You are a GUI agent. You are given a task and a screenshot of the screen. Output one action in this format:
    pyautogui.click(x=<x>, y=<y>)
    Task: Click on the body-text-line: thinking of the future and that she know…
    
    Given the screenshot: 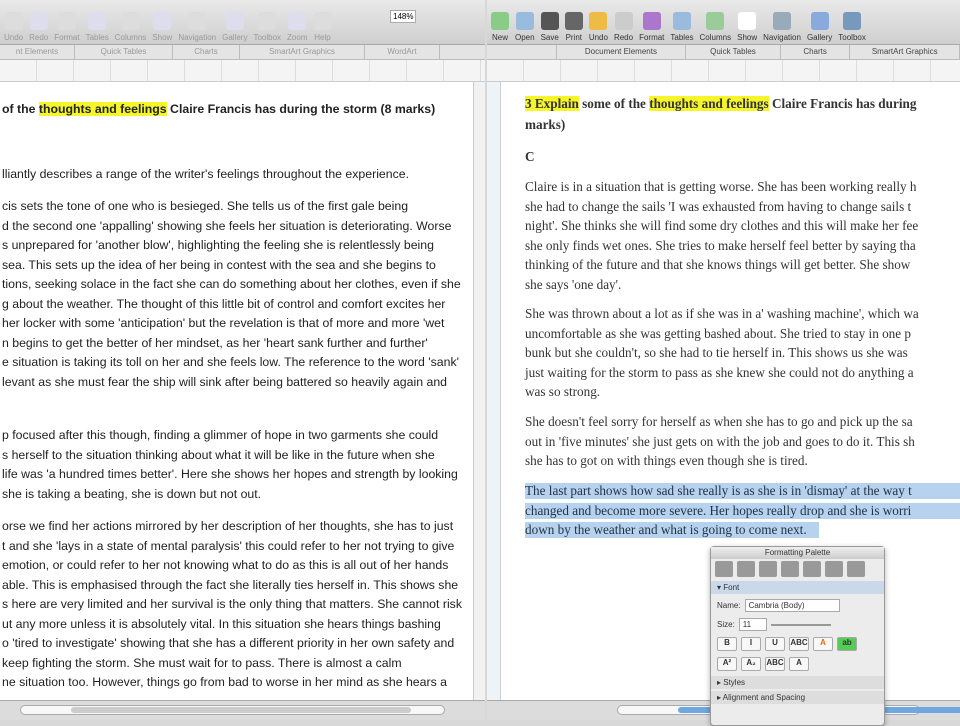 What is the action you would take?
    pyautogui.click(x=718, y=264)
    